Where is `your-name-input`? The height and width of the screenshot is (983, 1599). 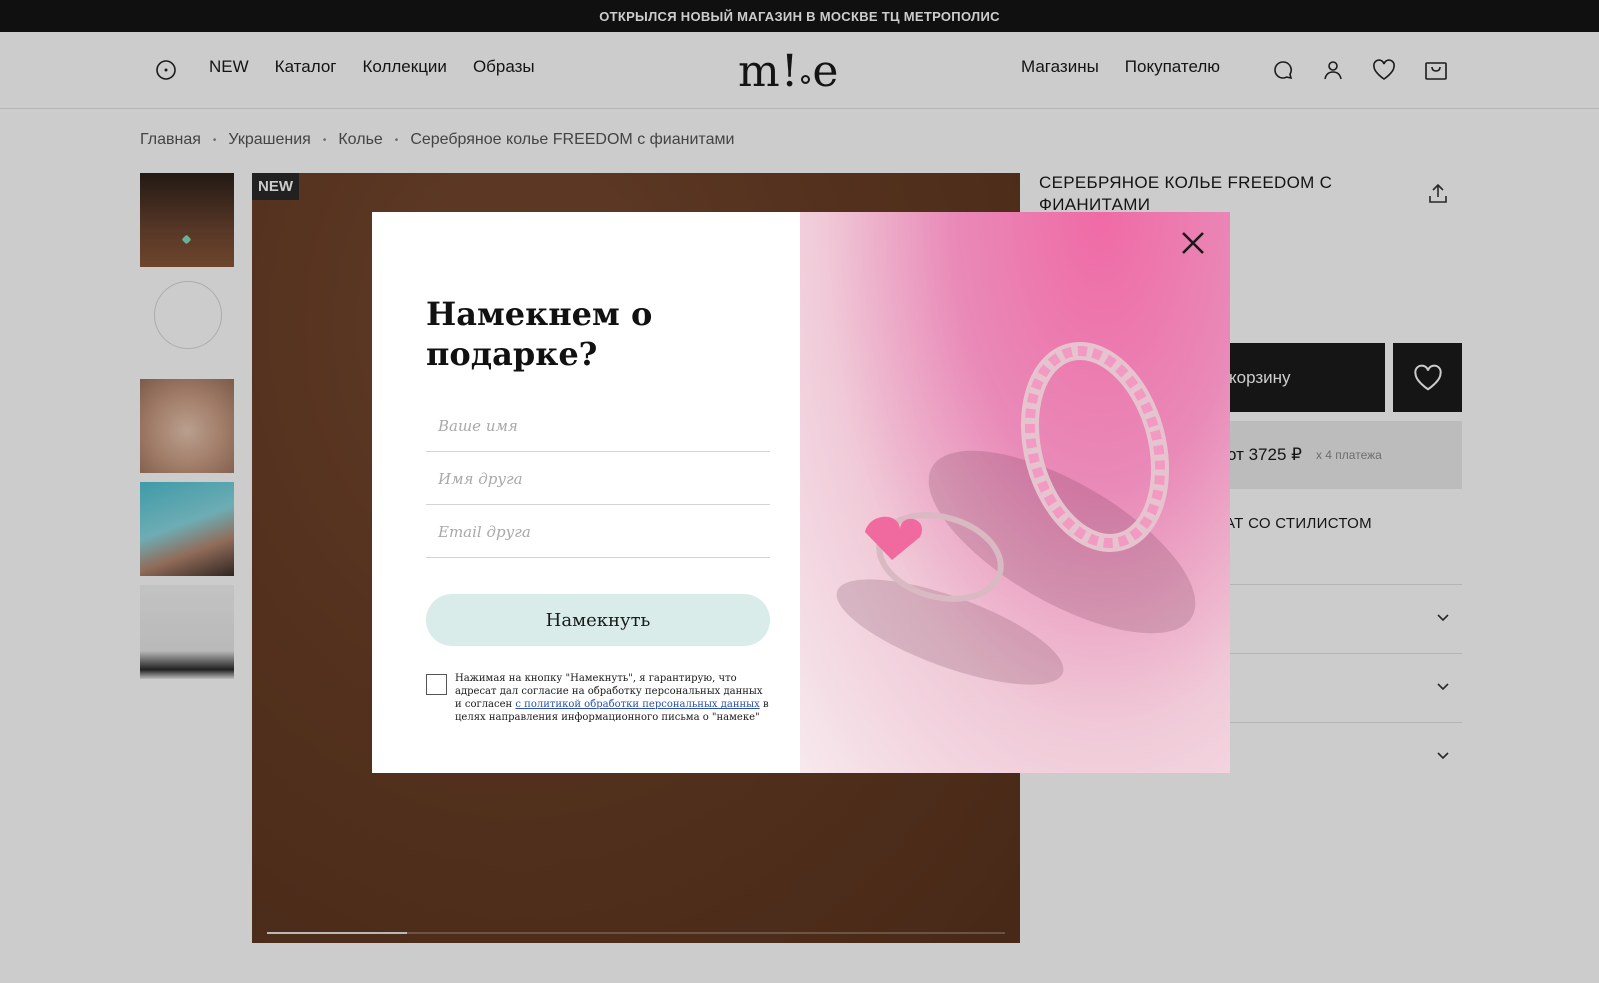 your-name-input is located at coordinates (598, 425).